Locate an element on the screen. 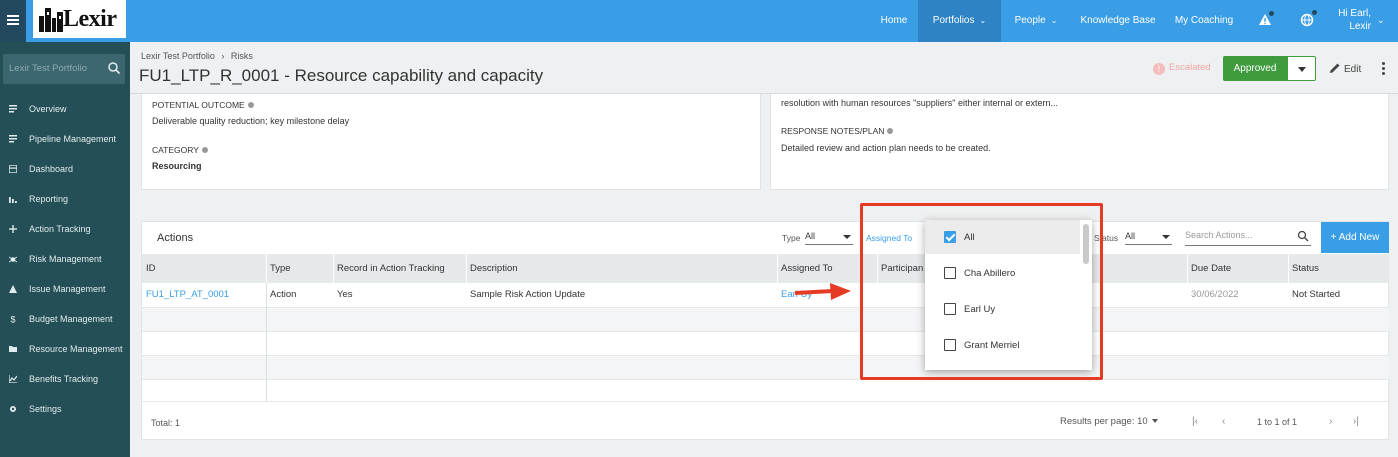  warning-icon is located at coordinates (13, 289).